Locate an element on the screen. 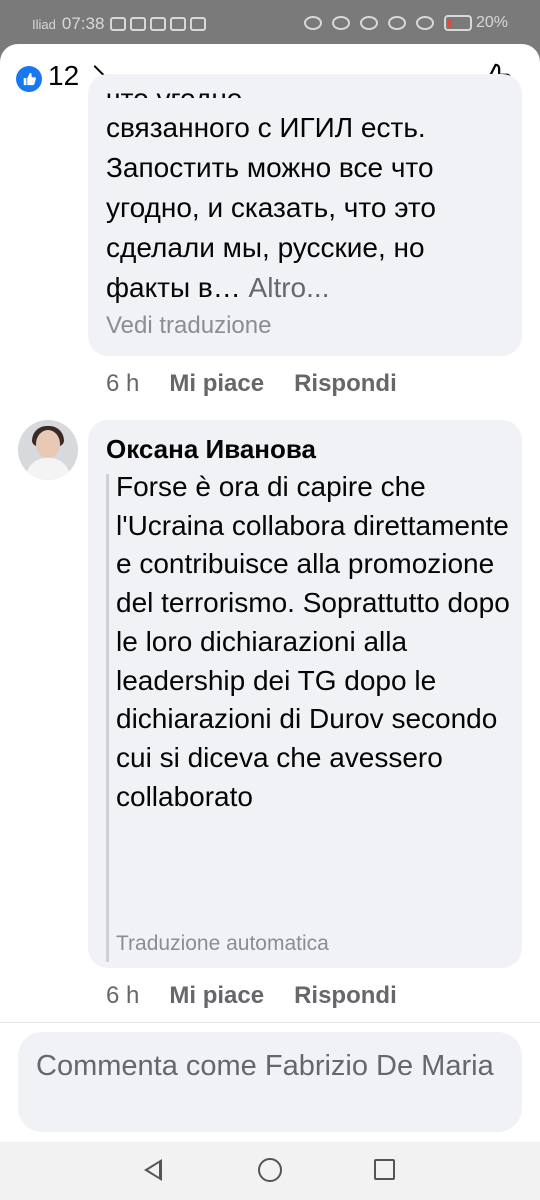  bluetooth-icon is located at coordinates (368, 23).